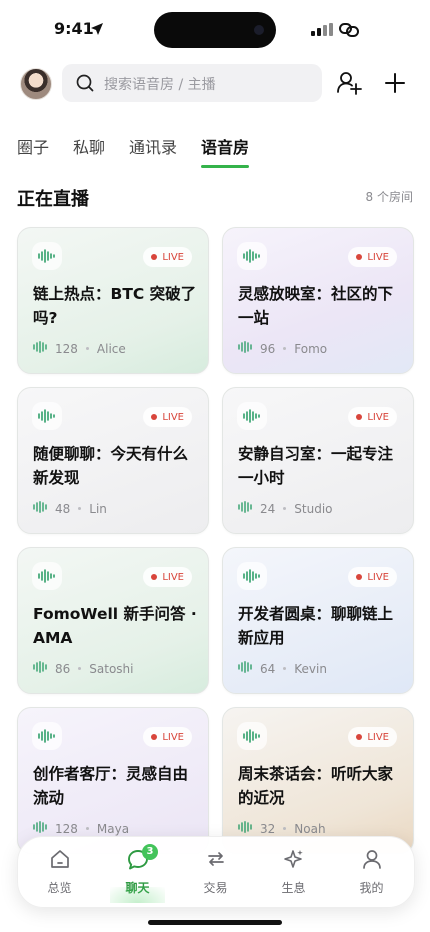 The image size is (430, 932). What do you see at coordinates (137, 888) in the screenshot?
I see `nav-label: 聊天` at bounding box center [137, 888].